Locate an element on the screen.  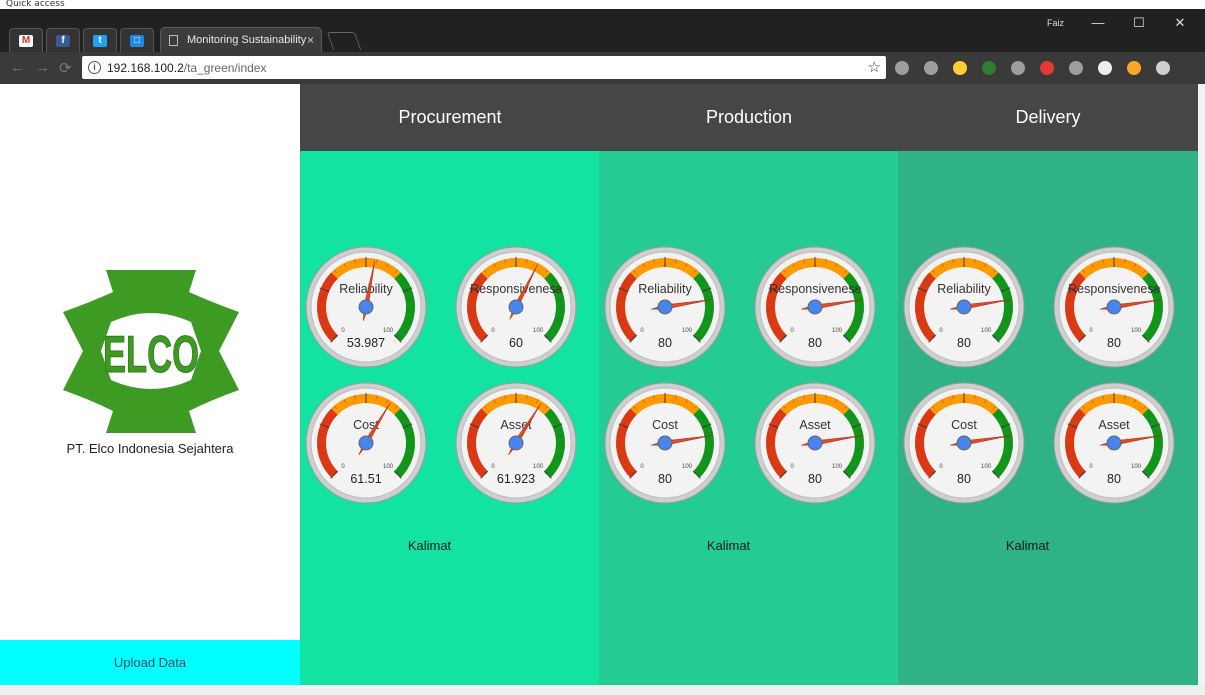
tab-close-icon: × is located at coordinates (310, 40).